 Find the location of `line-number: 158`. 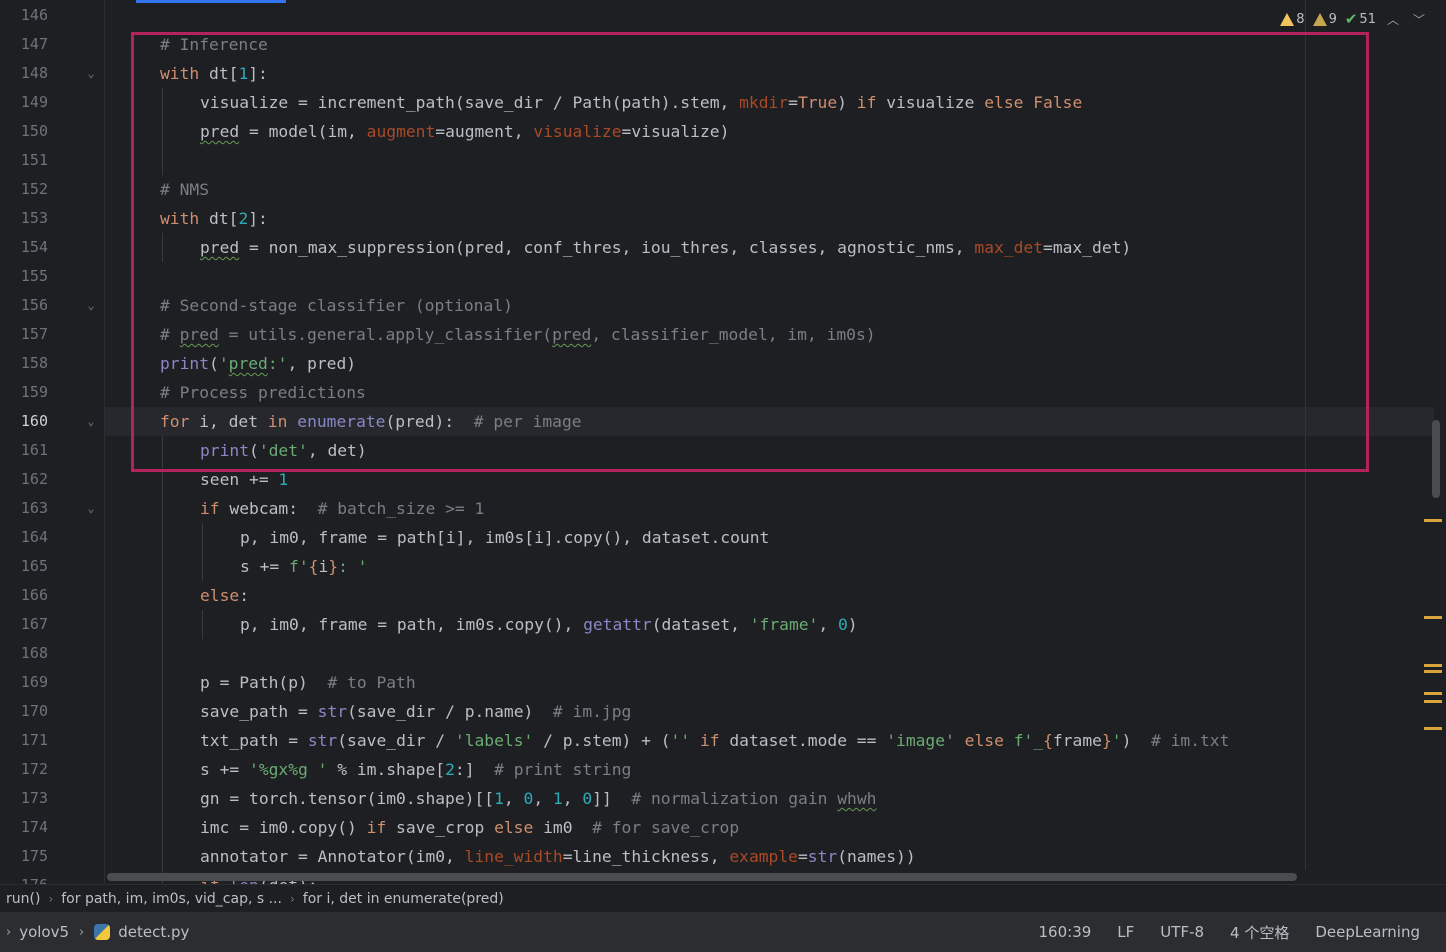

line-number: 158 is located at coordinates (24, 363).